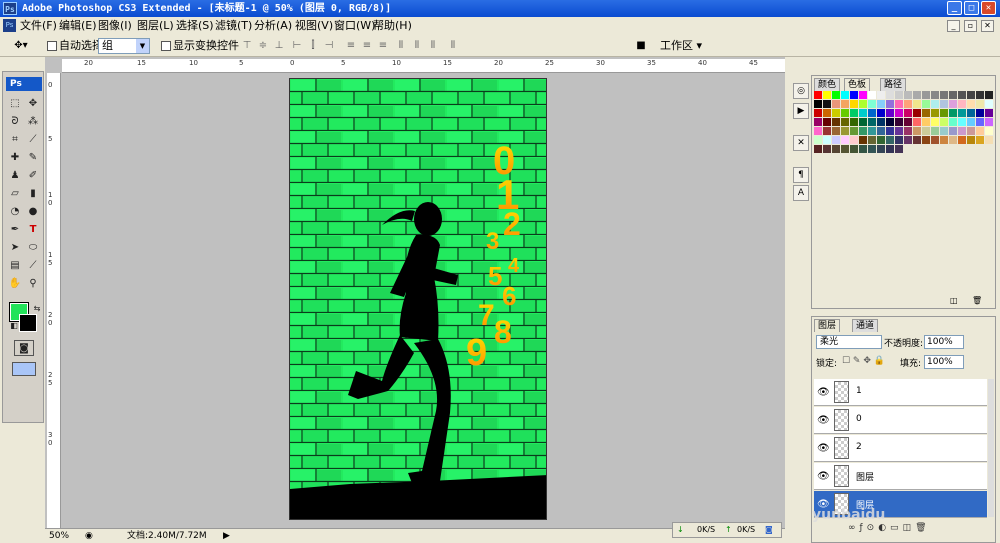 The image size is (1000, 543). I want to click on tab-paths: 路径, so click(893, 84).